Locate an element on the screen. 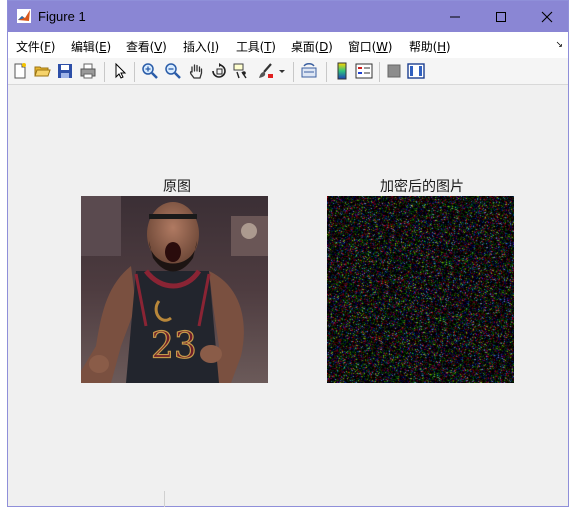 This screenshot has width=576, height=514. open-file-icon is located at coordinates (42, 71).